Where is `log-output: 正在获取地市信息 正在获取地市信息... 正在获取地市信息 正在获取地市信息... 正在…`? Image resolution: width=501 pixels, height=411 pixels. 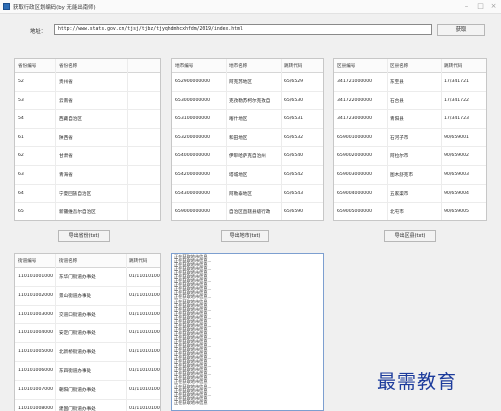 log-output: 正在获取地市信息 正在获取地市信息... 正在获取地市信息 正在获取地市信息... 正在… is located at coordinates (247, 332).